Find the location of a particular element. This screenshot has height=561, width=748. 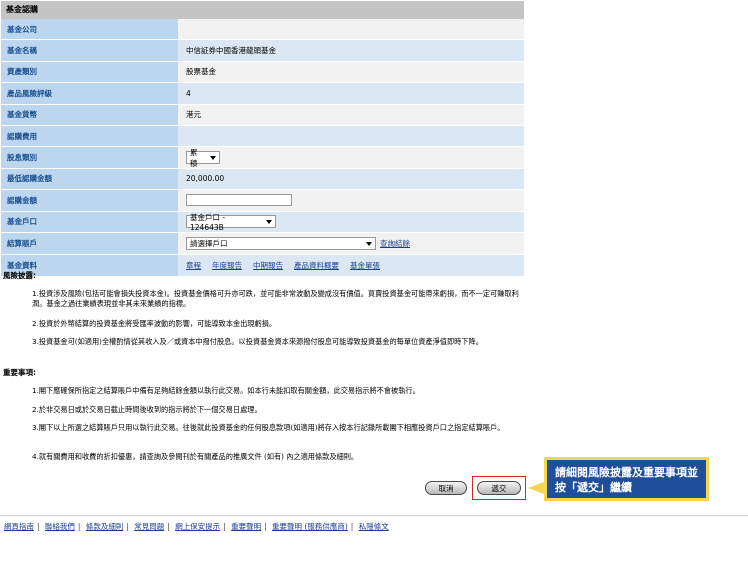

settlement-account-selected: 請選擇戶口 is located at coordinates (209, 244).